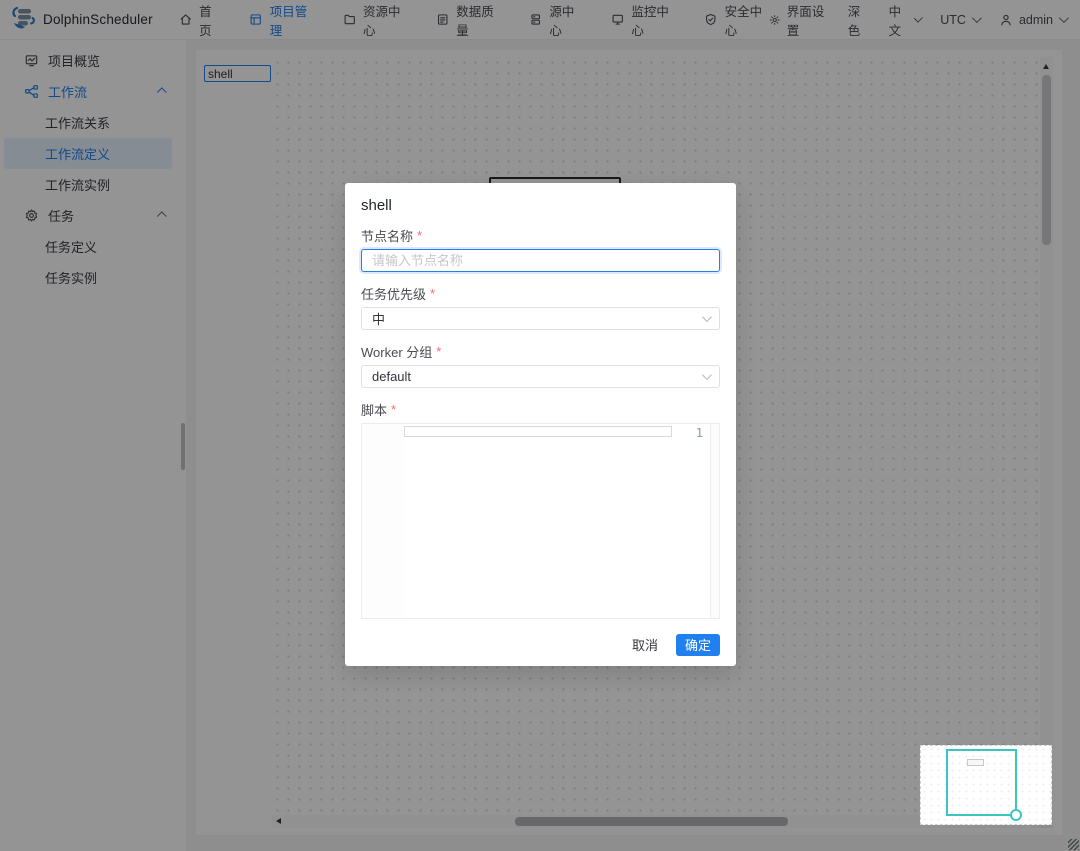 This screenshot has height=851, width=1080. Describe the element at coordinates (538, 431) in the screenshot. I see `editor-active-line` at that location.